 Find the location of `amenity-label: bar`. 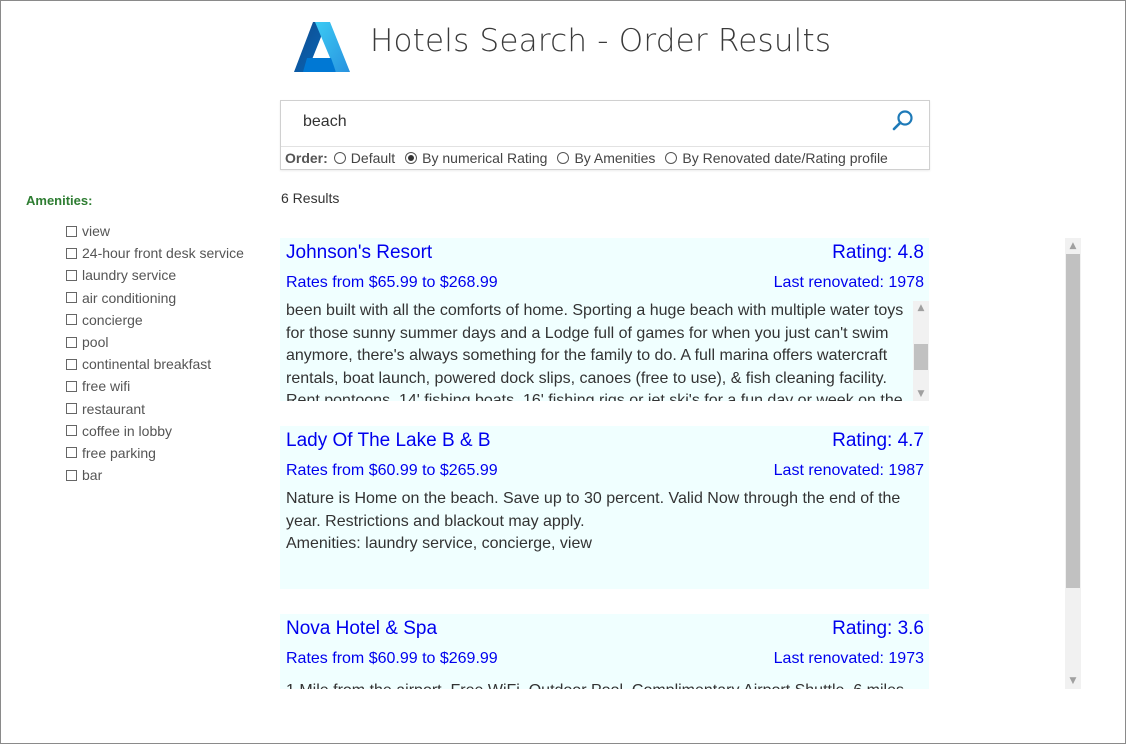

amenity-label: bar is located at coordinates (92, 475).